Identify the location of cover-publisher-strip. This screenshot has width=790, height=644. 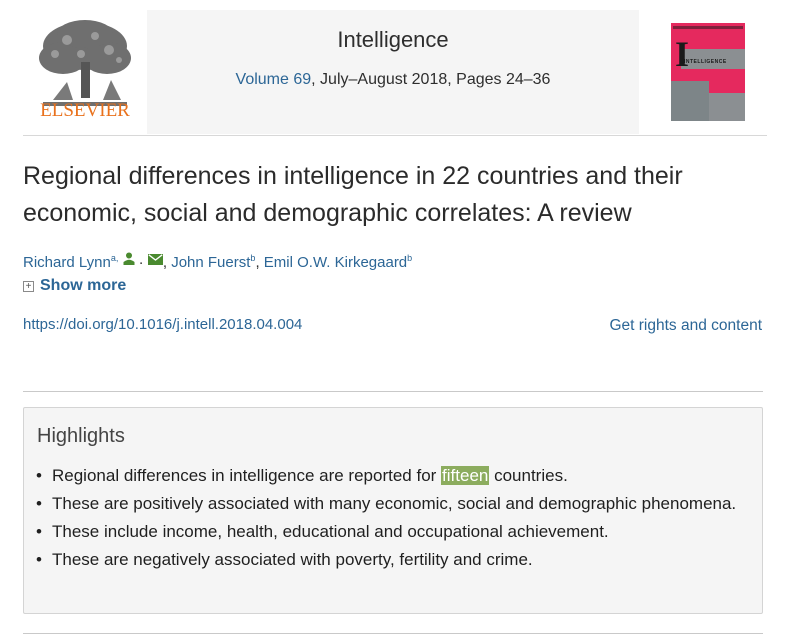
(708, 27).